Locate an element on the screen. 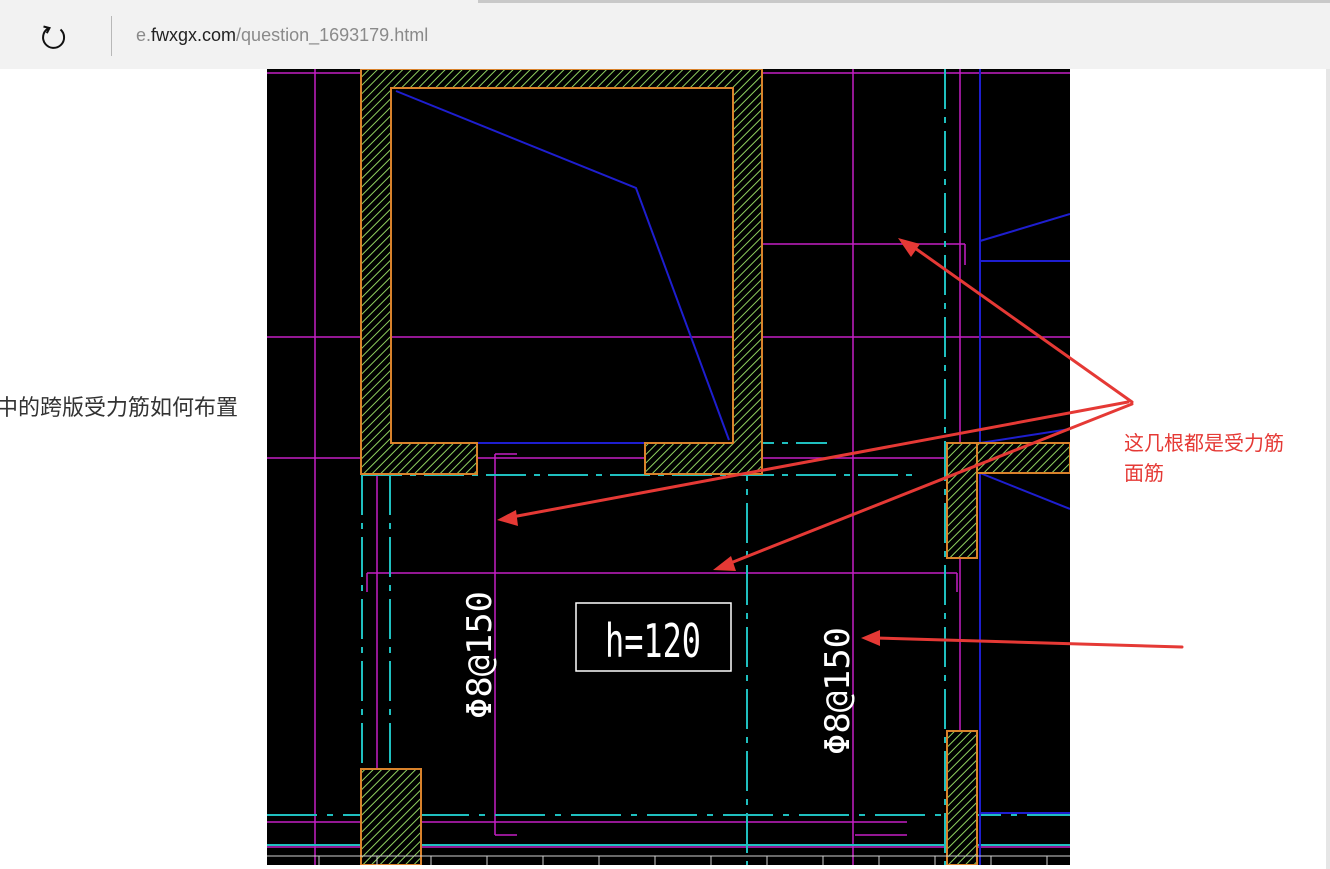 Image resolution: width=1330 pixels, height=869 pixels. url-path: /question_1693179.html is located at coordinates (332, 35).